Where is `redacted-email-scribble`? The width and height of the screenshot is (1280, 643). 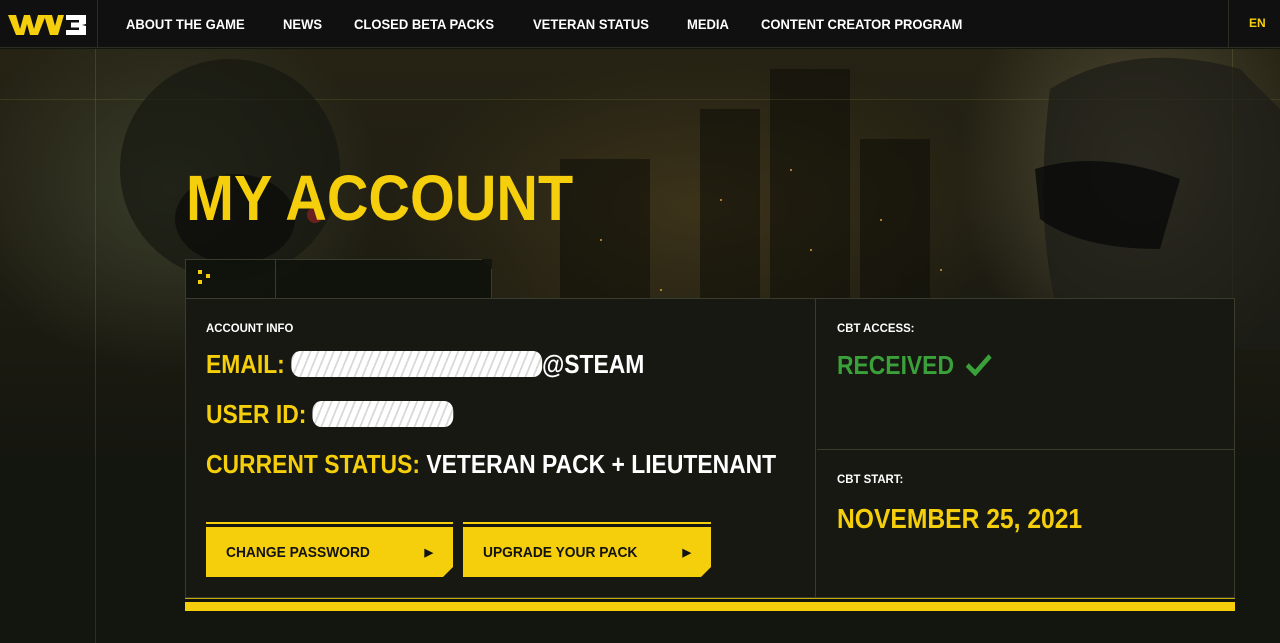
redacted-email-scribble is located at coordinates (416, 364).